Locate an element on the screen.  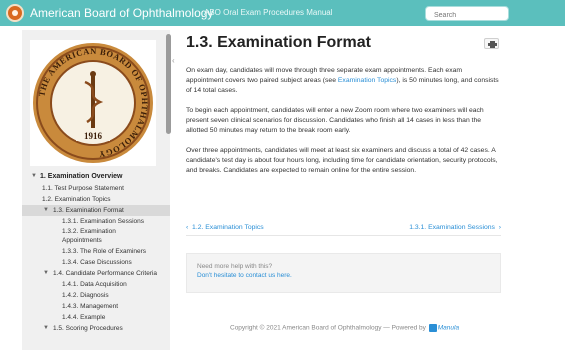
toc-item: 1.4.4. Example is located at coordinates (96, 317).